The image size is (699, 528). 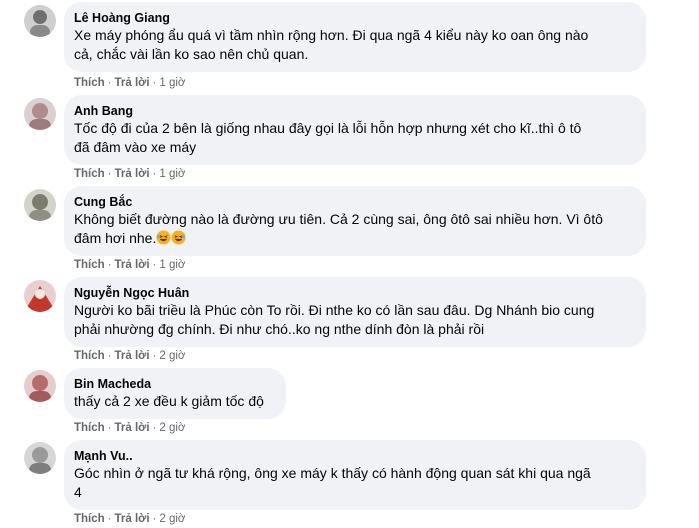 What do you see at coordinates (354, 111) in the screenshot?
I see `comment-author: Anh Bang` at bounding box center [354, 111].